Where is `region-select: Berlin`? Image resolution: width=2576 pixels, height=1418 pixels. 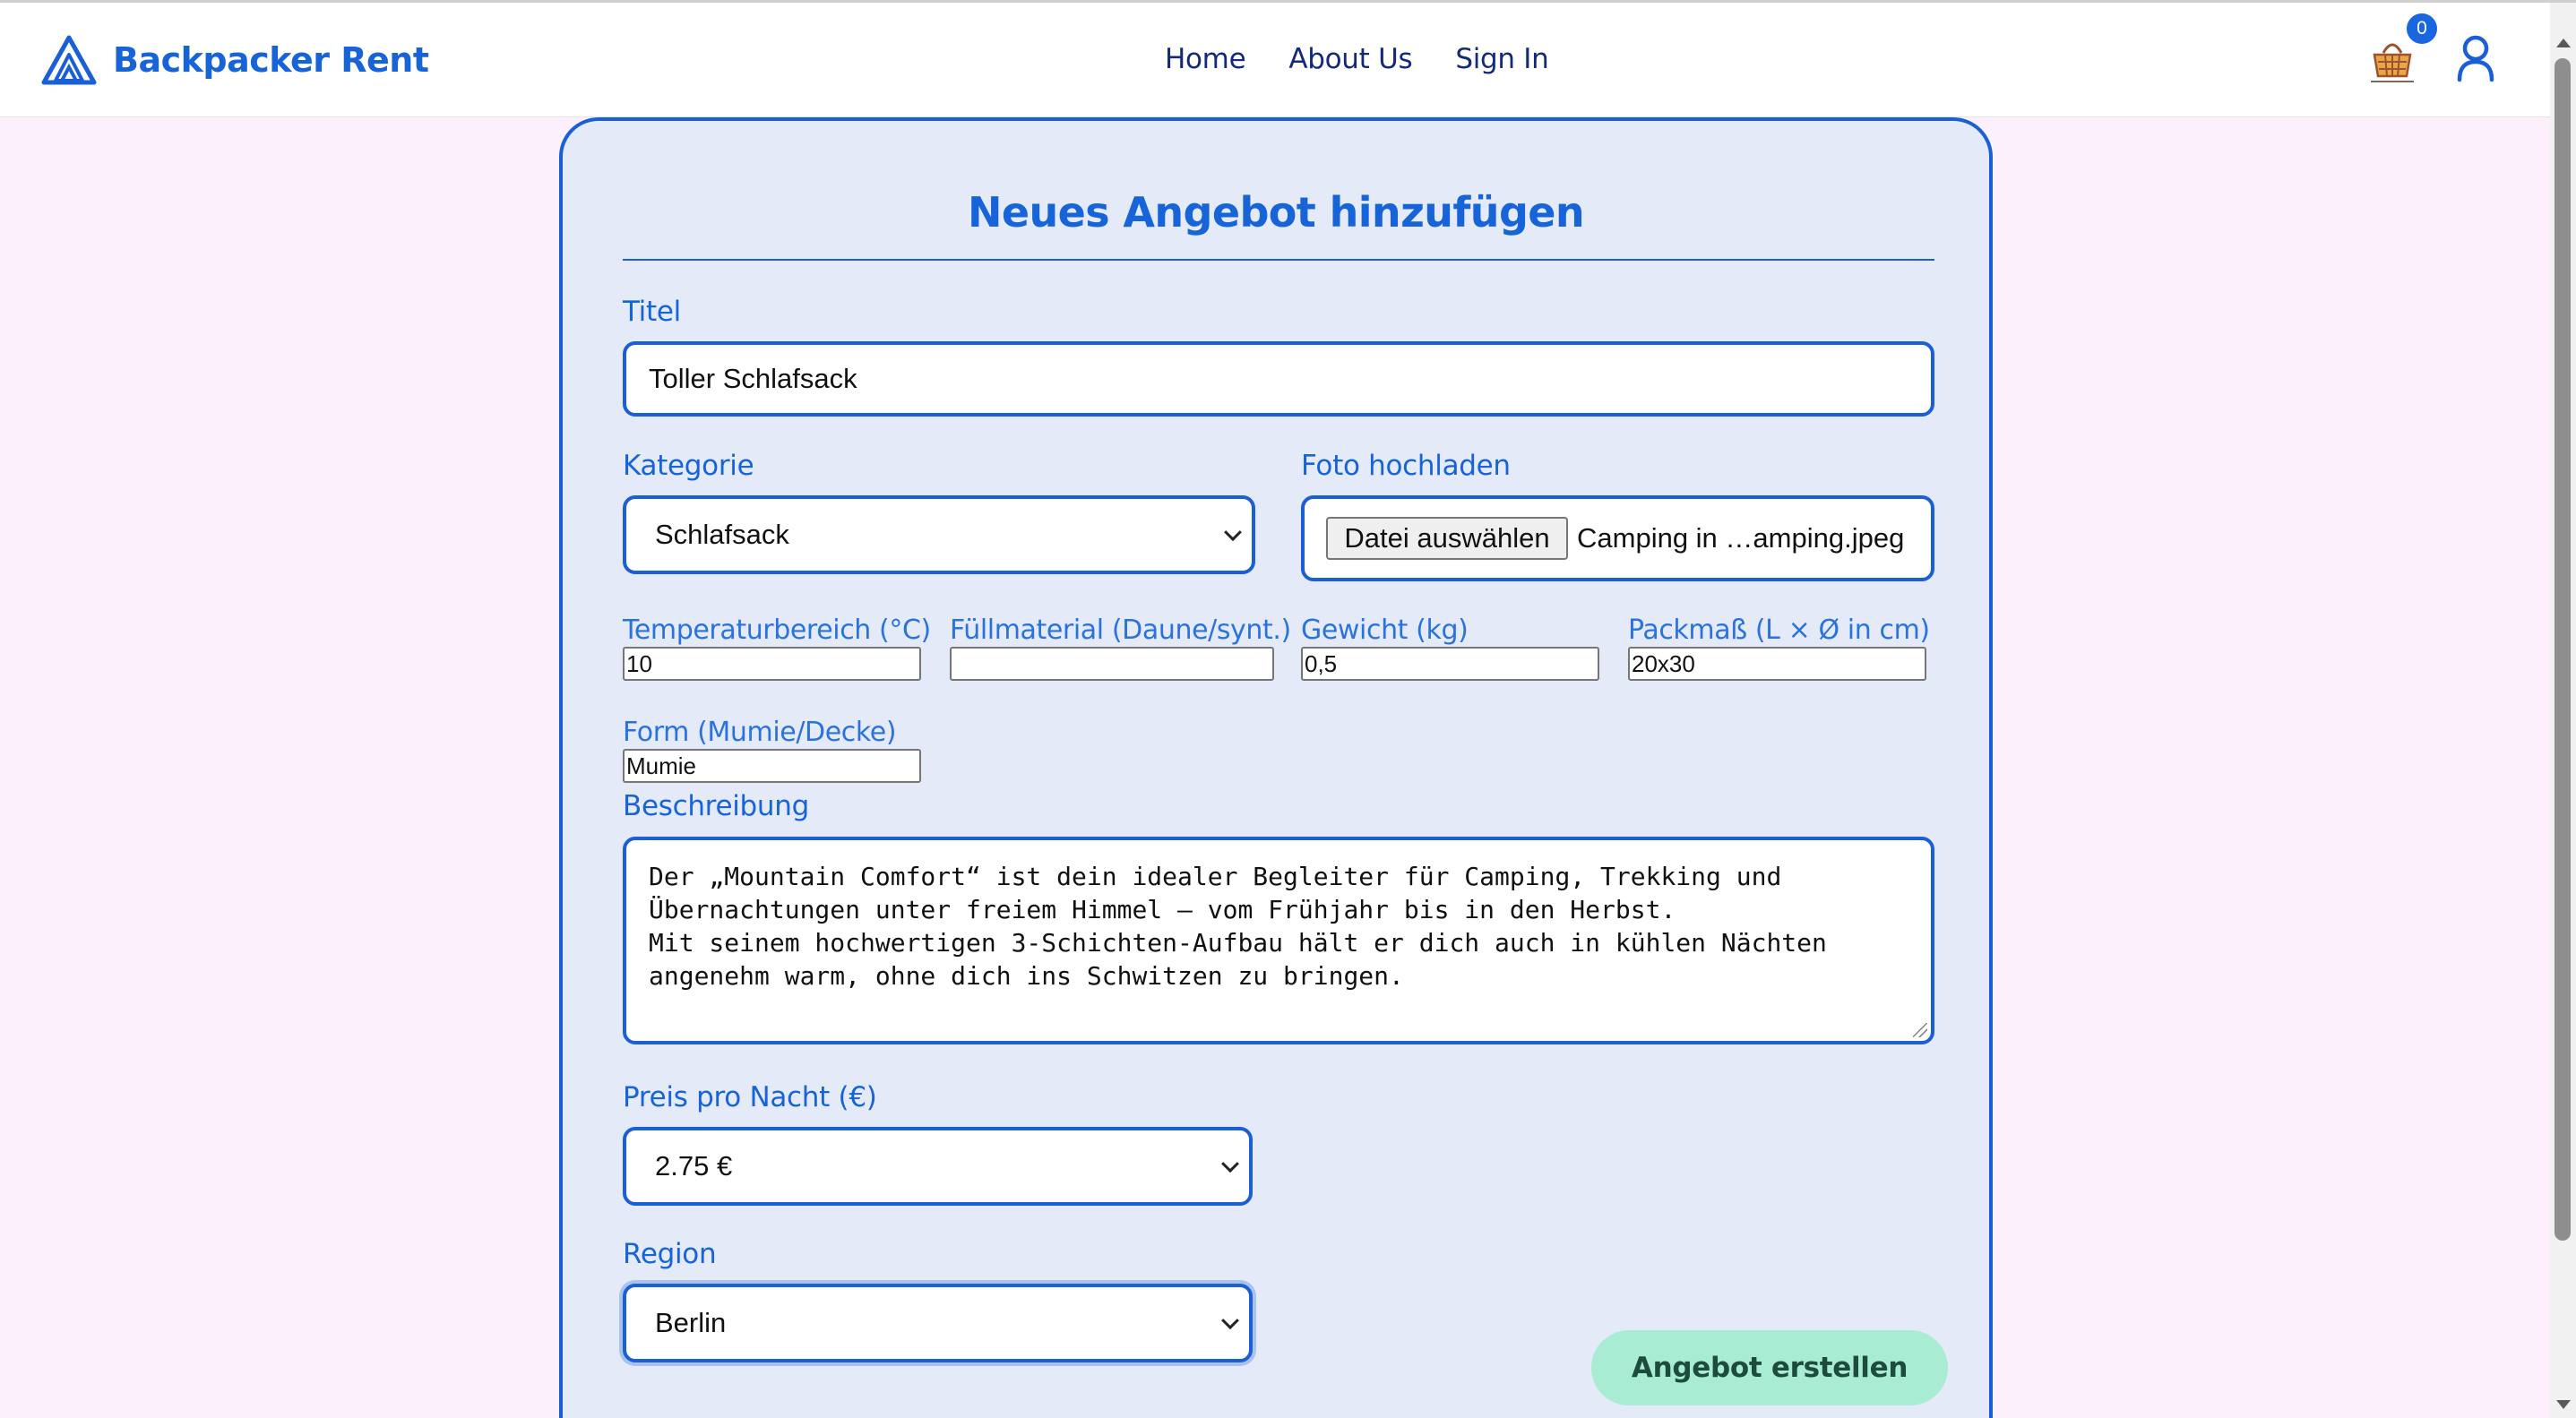 region-select: Berlin is located at coordinates (938, 1323).